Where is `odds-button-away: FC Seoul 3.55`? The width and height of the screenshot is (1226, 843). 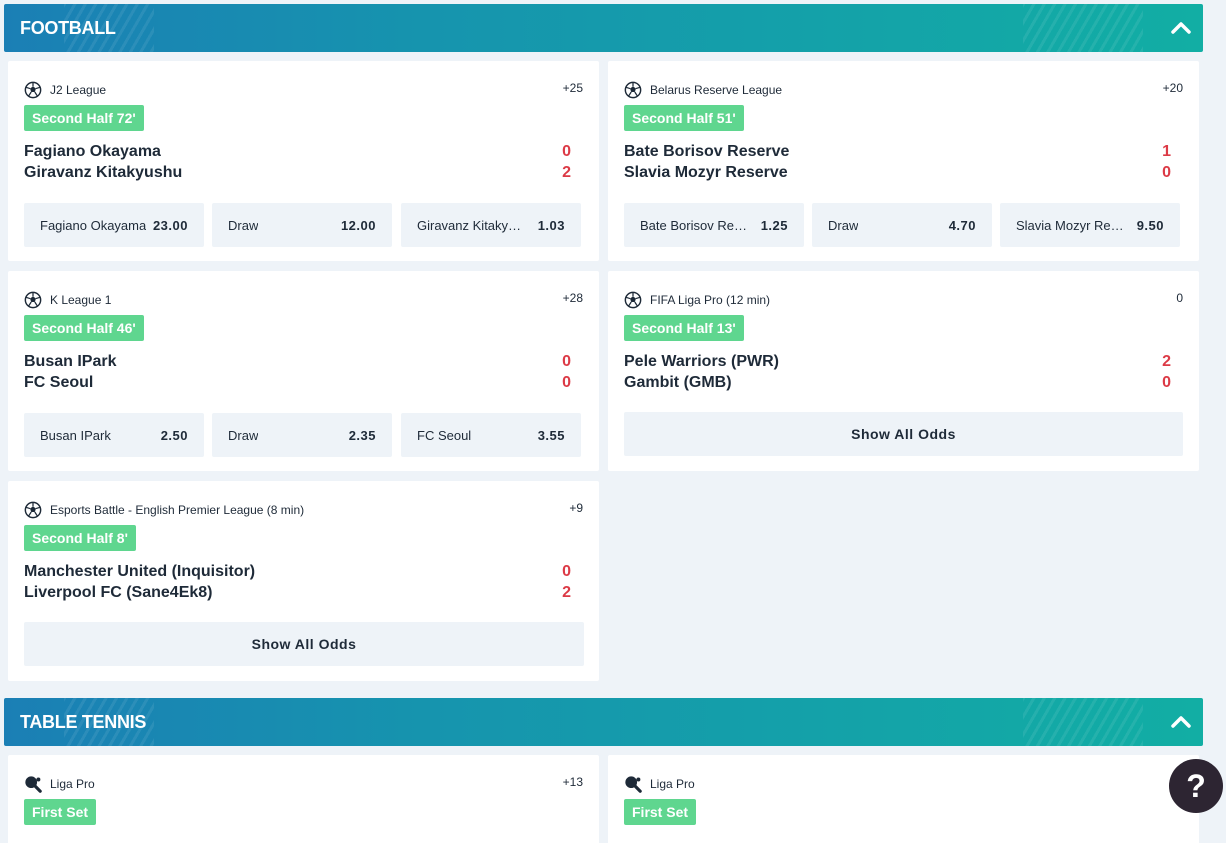
odds-button-away: FC Seoul 3.55 is located at coordinates (491, 435).